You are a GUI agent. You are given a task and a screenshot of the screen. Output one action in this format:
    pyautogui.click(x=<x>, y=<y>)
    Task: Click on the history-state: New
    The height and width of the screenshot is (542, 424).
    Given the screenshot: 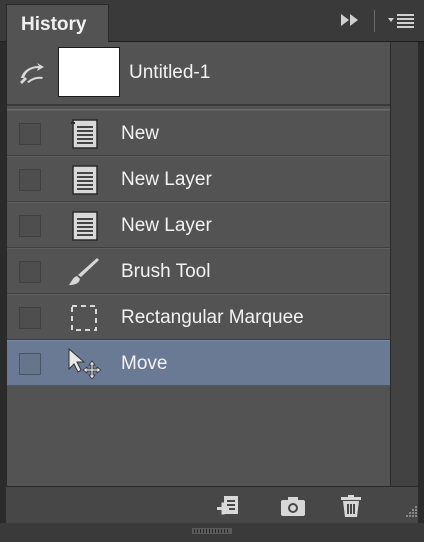 What is the action you would take?
    pyautogui.click(x=199, y=133)
    